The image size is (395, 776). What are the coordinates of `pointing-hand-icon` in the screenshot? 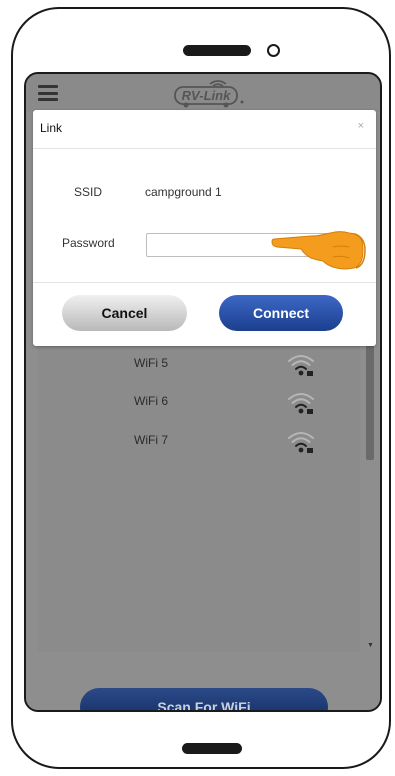 It's located at (318, 250).